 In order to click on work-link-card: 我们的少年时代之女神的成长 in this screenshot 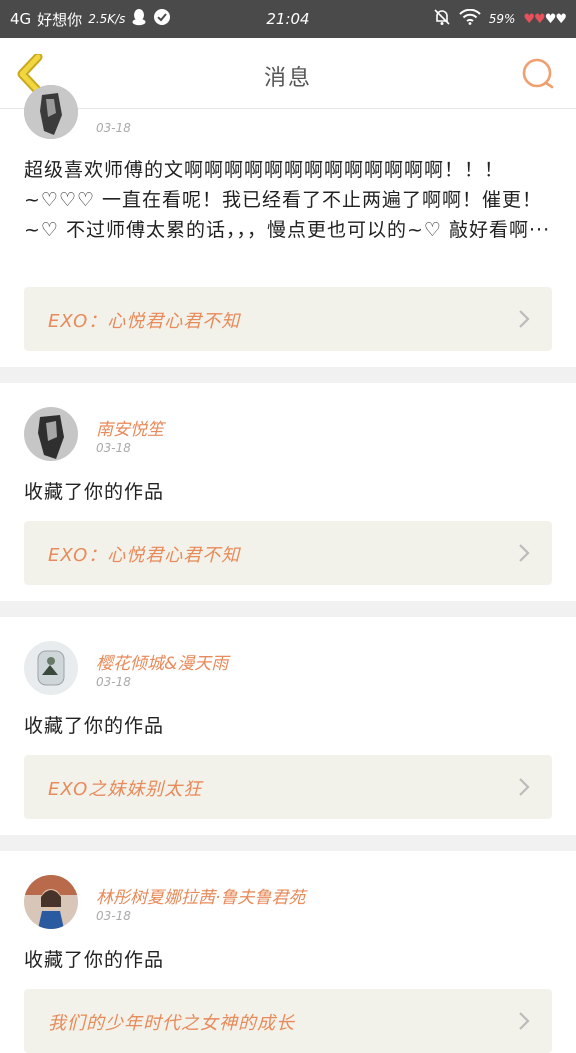, I will do `click(288, 1021)`.